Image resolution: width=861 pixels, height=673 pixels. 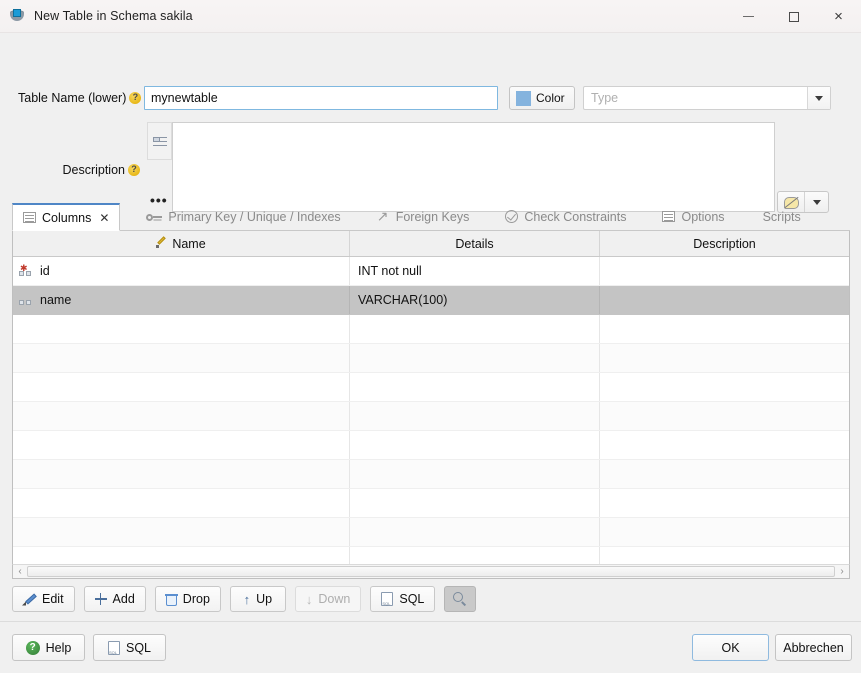 What do you see at coordinates (257, 599) in the screenshot?
I see `up-button: ↑ Up` at bounding box center [257, 599].